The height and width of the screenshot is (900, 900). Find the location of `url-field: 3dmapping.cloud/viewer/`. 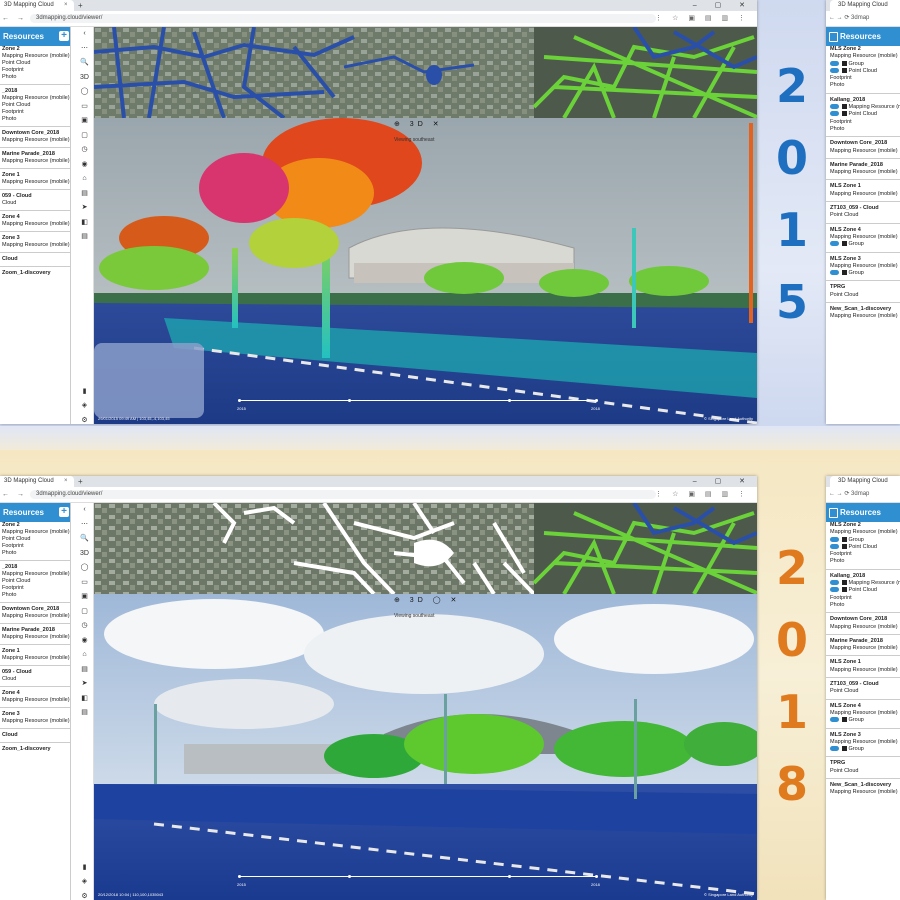

url-field: 3dmapping.cloud/viewer/ is located at coordinates (343, 18).